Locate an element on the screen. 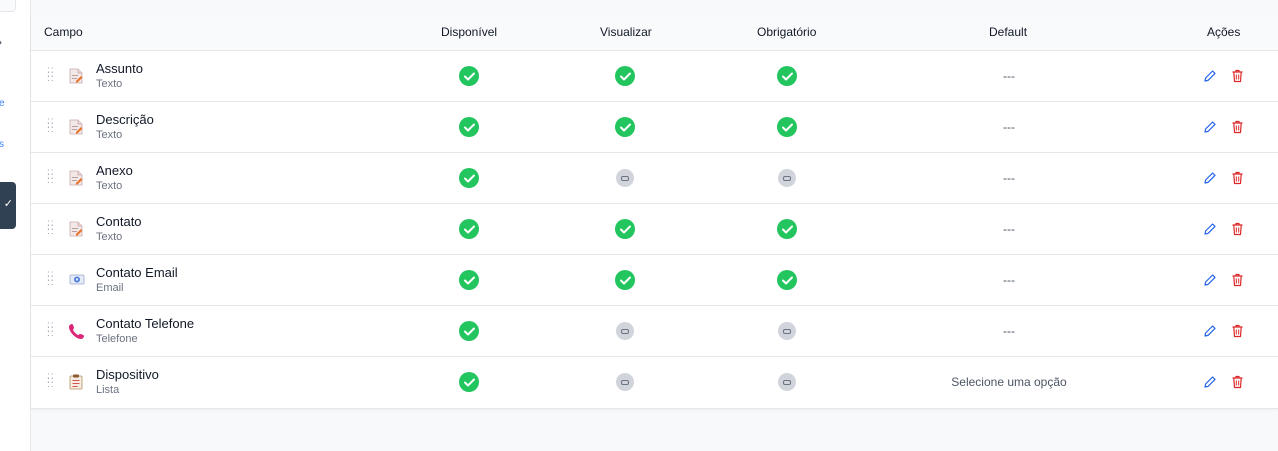 The height and width of the screenshot is (451, 1278). text-document-icon is located at coordinates (76, 127).